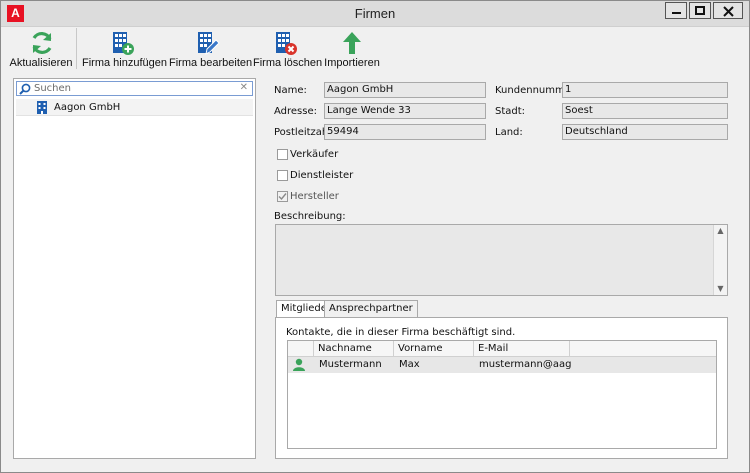 This screenshot has width=750, height=473. I want to click on window-title: Firmen, so click(375, 13).